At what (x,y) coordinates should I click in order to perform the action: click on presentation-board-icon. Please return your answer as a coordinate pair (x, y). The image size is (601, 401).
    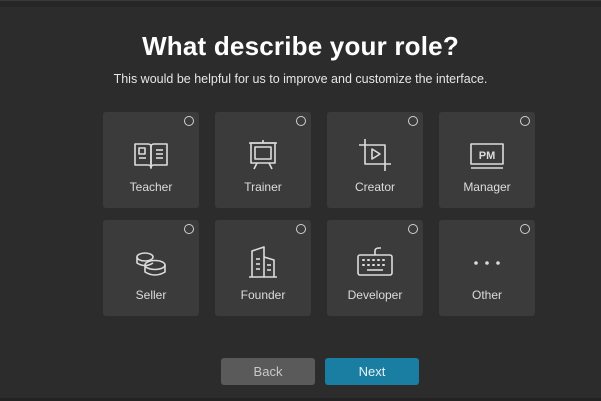
    Looking at the image, I should click on (263, 155).